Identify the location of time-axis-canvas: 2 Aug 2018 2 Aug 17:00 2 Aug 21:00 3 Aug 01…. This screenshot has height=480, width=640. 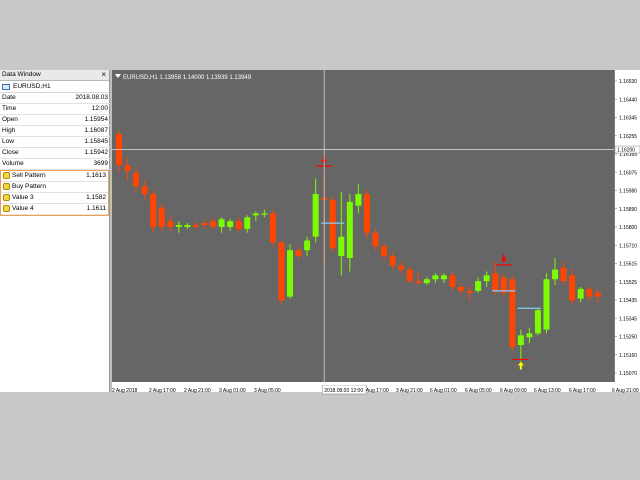
(375, 389).